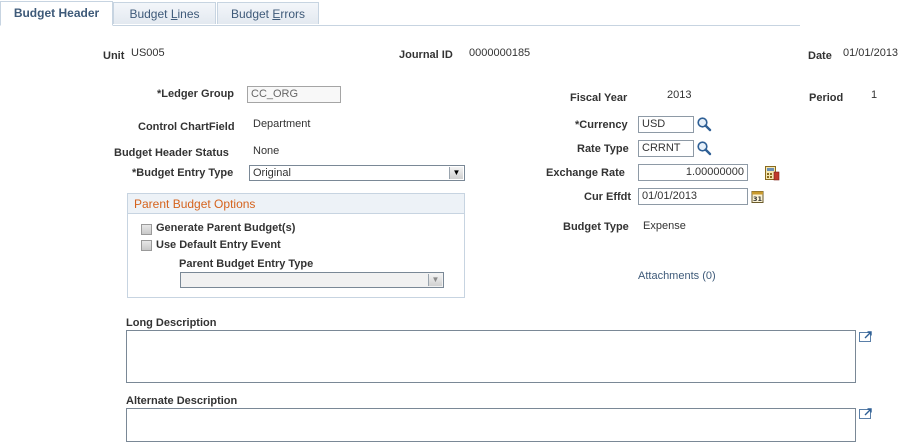  Describe the element at coordinates (226, 228) in the screenshot. I see `generate-parent-budget-label: Generate Parent Budget(s)` at that location.